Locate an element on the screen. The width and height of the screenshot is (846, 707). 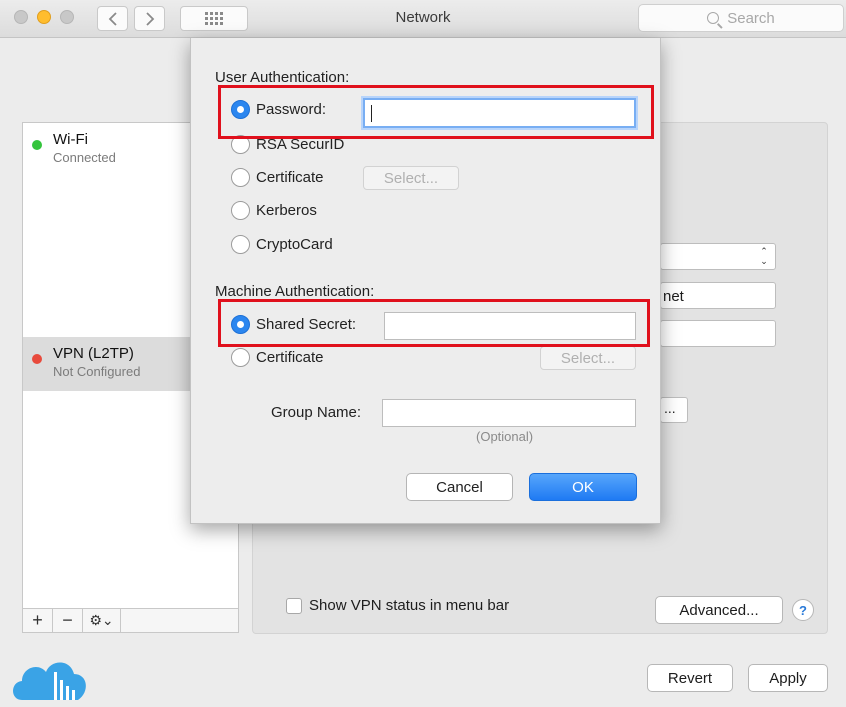
machine-certificate-radio-row: Certificate is located at coordinates (277, 357).